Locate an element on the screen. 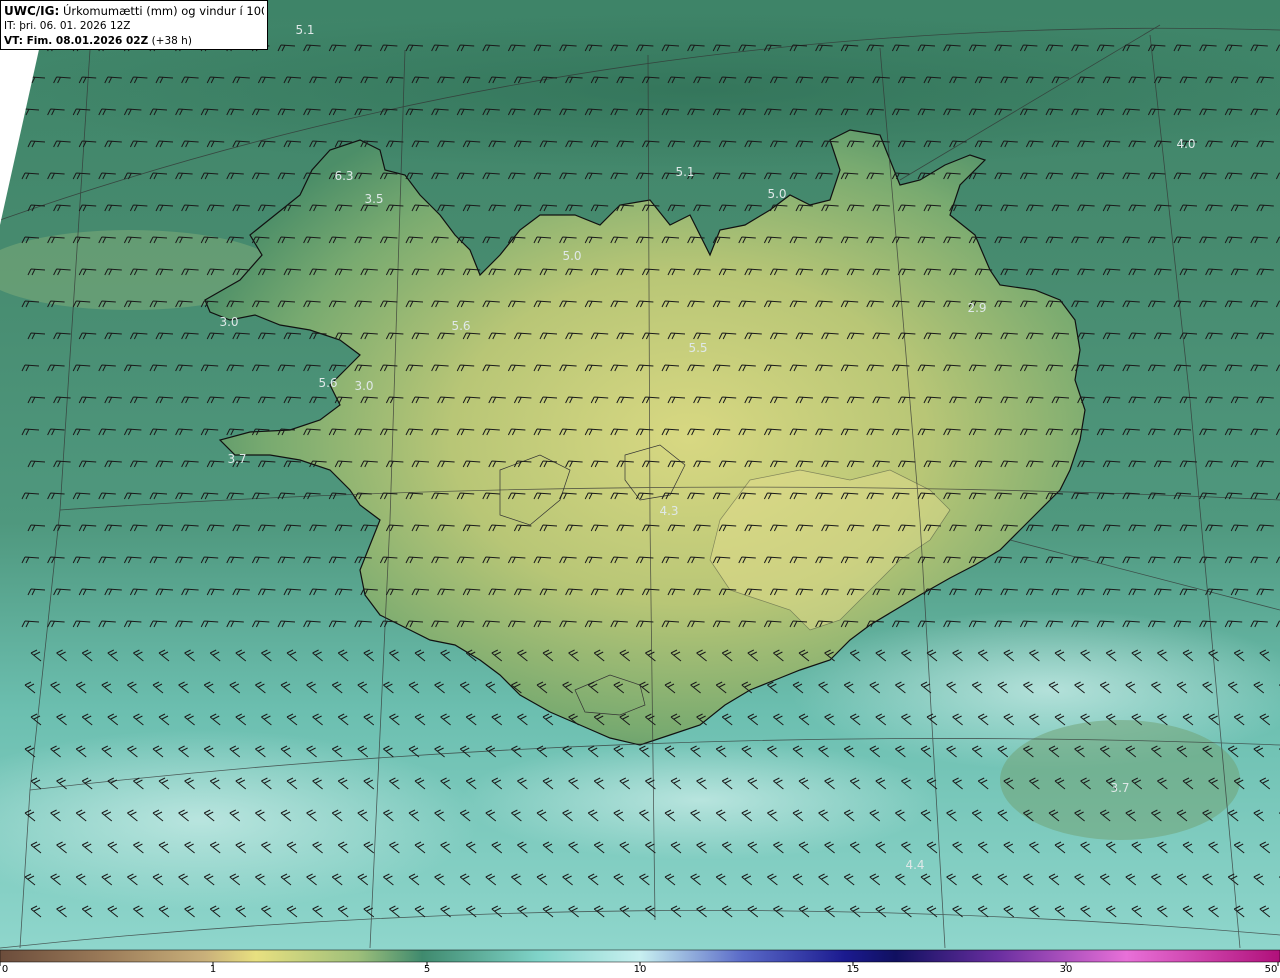 The height and width of the screenshot is (978, 1280). model-label: UWC/IG: is located at coordinates (32, 11).